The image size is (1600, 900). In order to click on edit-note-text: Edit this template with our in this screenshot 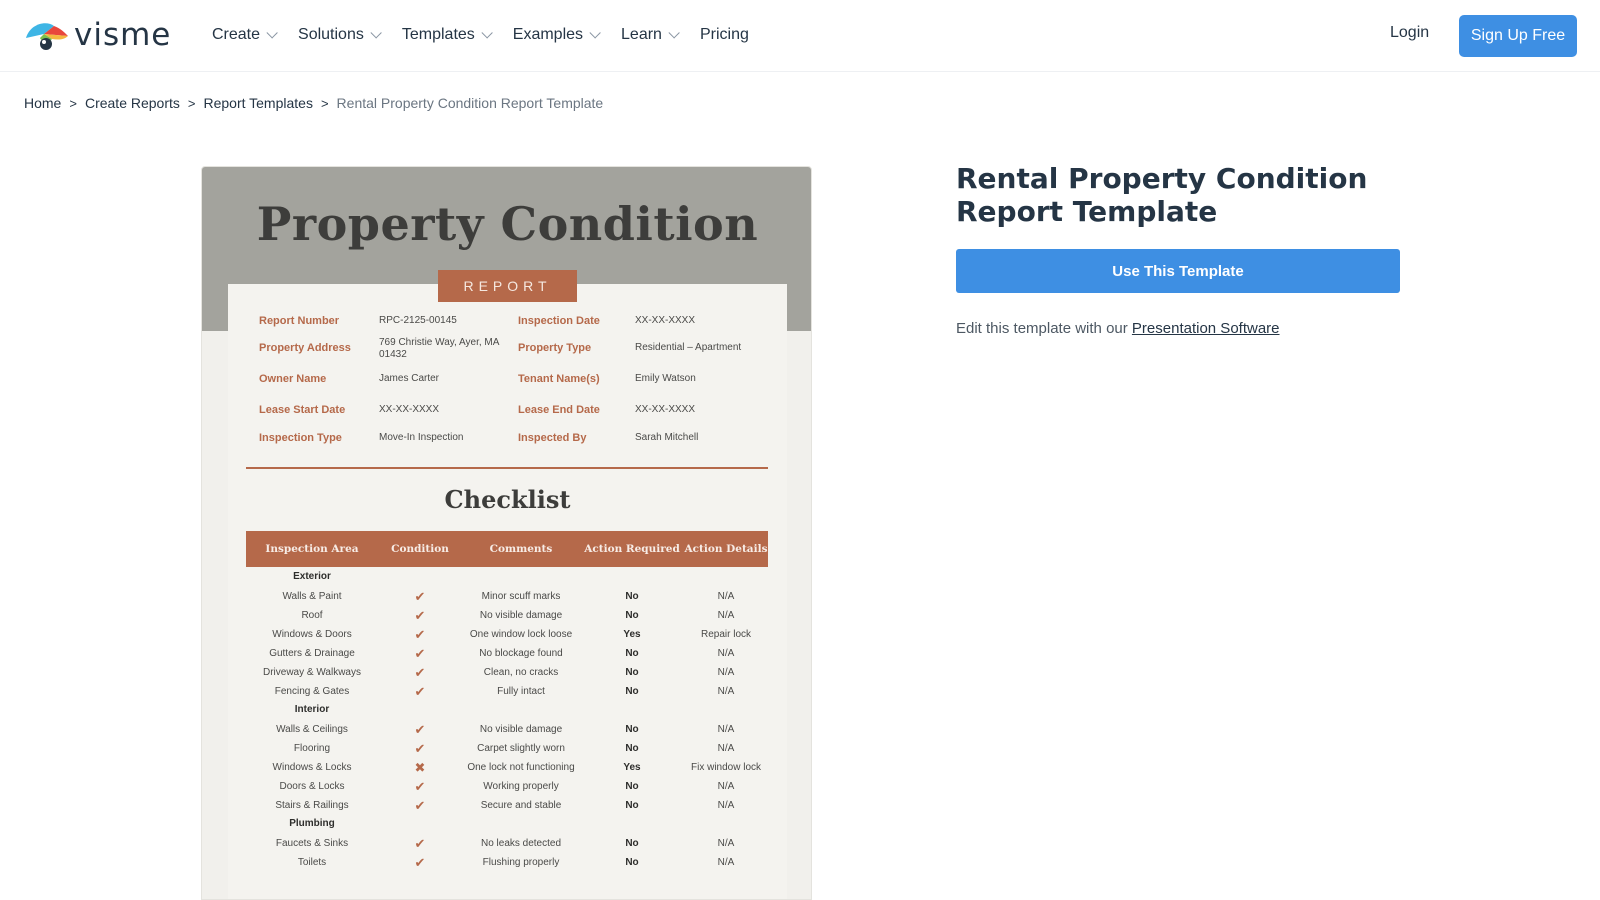, I will do `click(1042, 328)`.